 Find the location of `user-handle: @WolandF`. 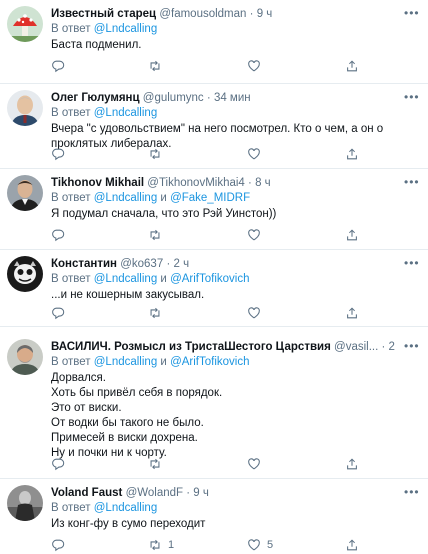

user-handle: @WolandF is located at coordinates (154, 493).